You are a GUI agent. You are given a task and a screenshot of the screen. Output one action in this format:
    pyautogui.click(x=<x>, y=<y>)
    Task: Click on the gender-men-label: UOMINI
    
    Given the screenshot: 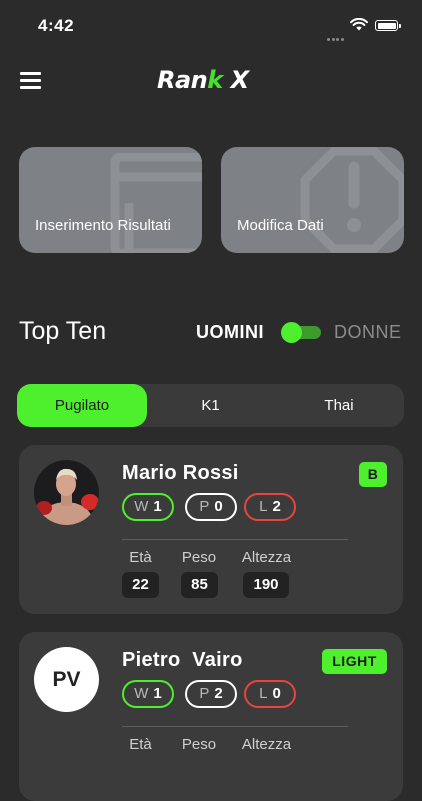 What is the action you would take?
    pyautogui.click(x=230, y=332)
    